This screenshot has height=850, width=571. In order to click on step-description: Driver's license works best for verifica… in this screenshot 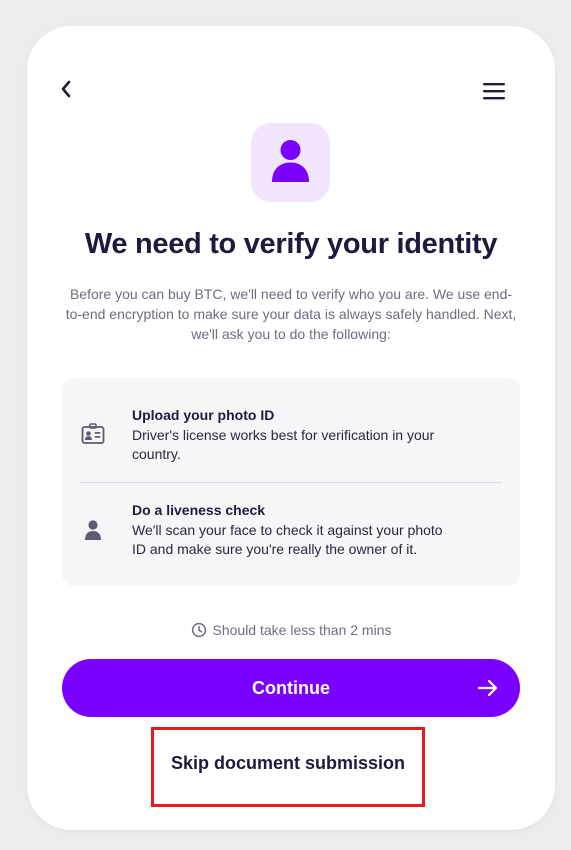, I will do `click(283, 444)`.